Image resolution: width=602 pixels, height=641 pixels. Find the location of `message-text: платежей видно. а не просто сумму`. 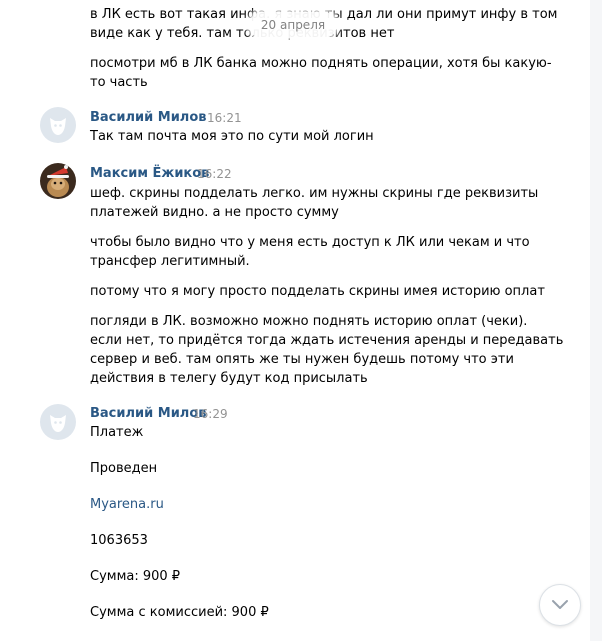

message-text: платежей видно. а не просто сумму is located at coordinates (214, 212).